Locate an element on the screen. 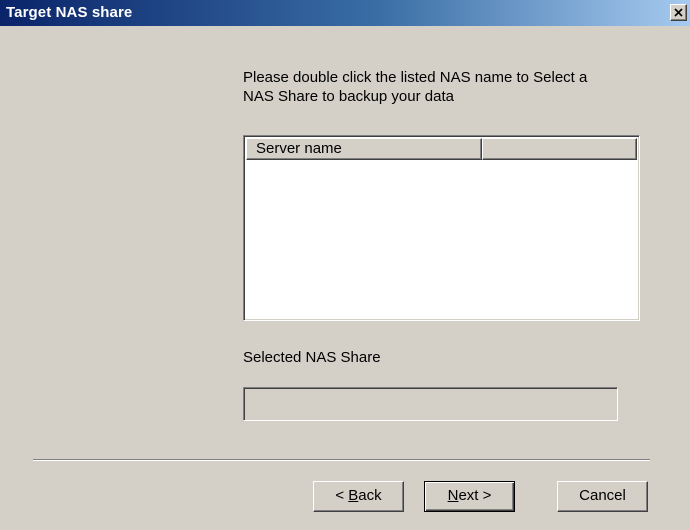 Image resolution: width=690 pixels, height=530 pixels. back-label-rest: ack is located at coordinates (370, 495).